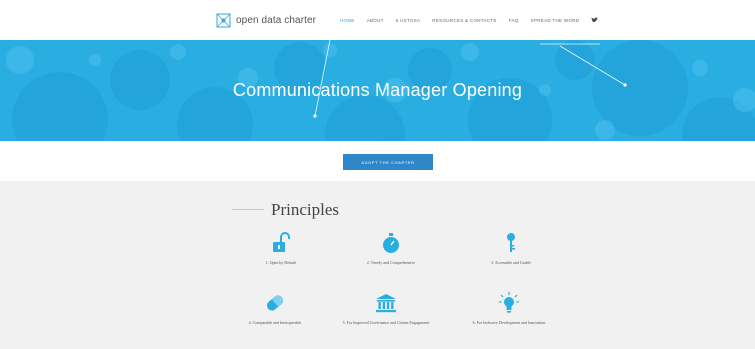 The image size is (755, 349). I want to click on key-icon, so click(511, 242).